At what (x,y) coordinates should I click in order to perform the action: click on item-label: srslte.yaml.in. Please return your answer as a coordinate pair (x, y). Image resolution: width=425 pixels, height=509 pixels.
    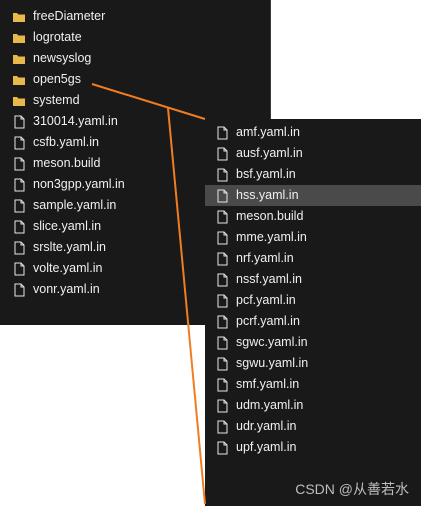
    Looking at the image, I should click on (69, 247).